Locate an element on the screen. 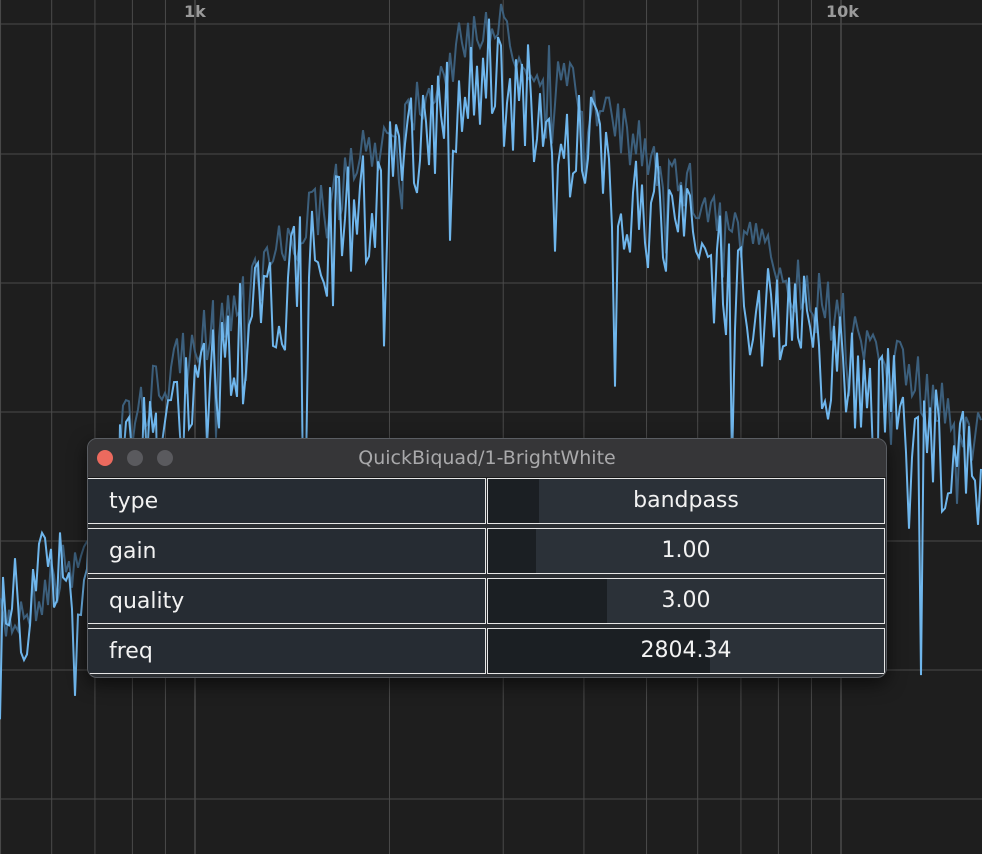 This screenshot has width=982, height=854. freq-slider: 2804.34 is located at coordinates (686, 651).